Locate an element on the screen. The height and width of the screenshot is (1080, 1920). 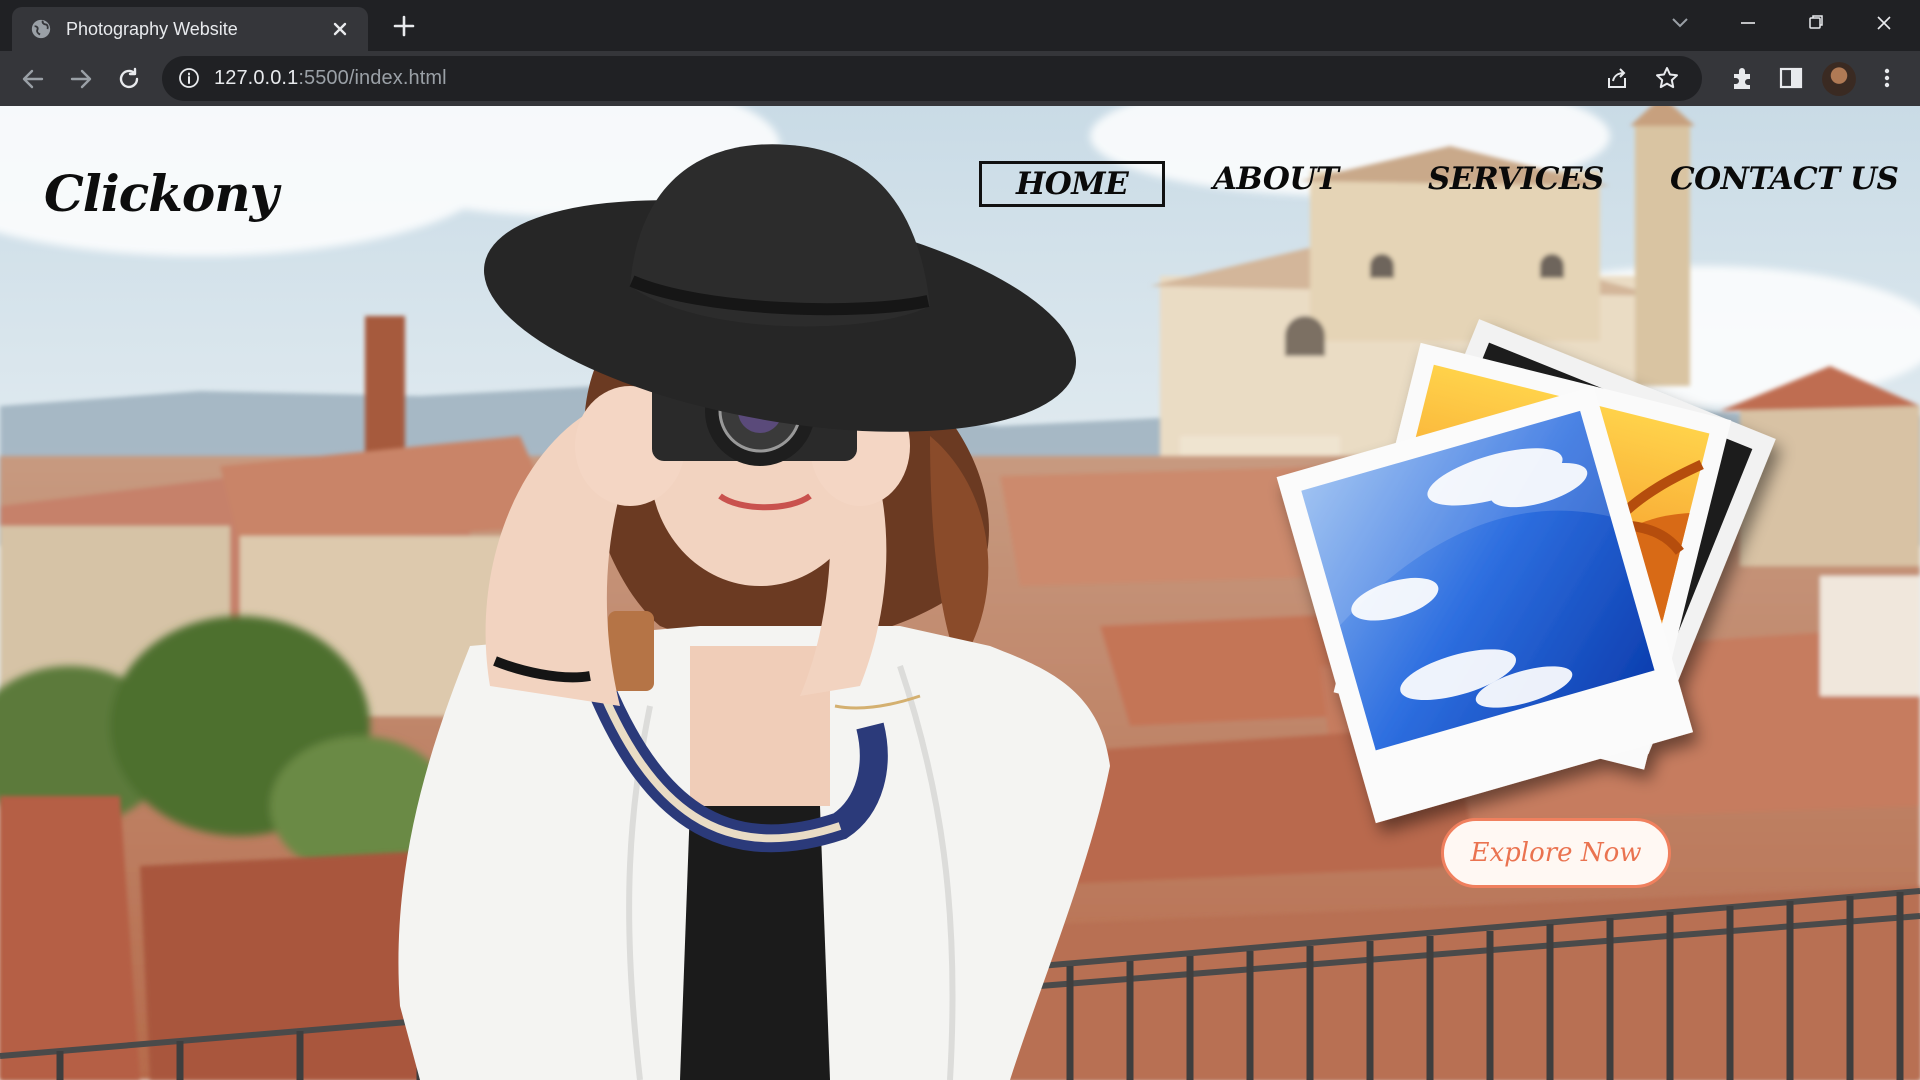
close-tab-icon is located at coordinates (340, 29).